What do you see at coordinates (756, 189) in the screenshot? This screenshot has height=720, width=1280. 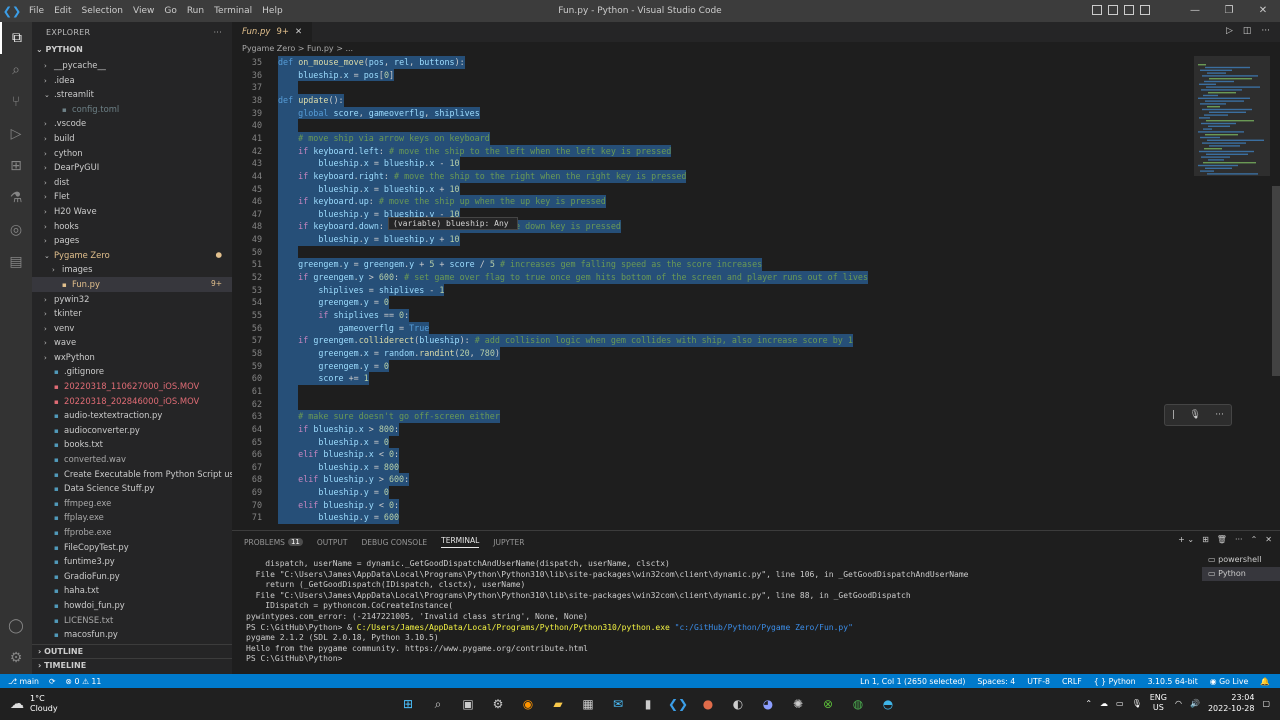 I see `code-line: 45 blueship.x = blueship.x + 10` at bounding box center [756, 189].